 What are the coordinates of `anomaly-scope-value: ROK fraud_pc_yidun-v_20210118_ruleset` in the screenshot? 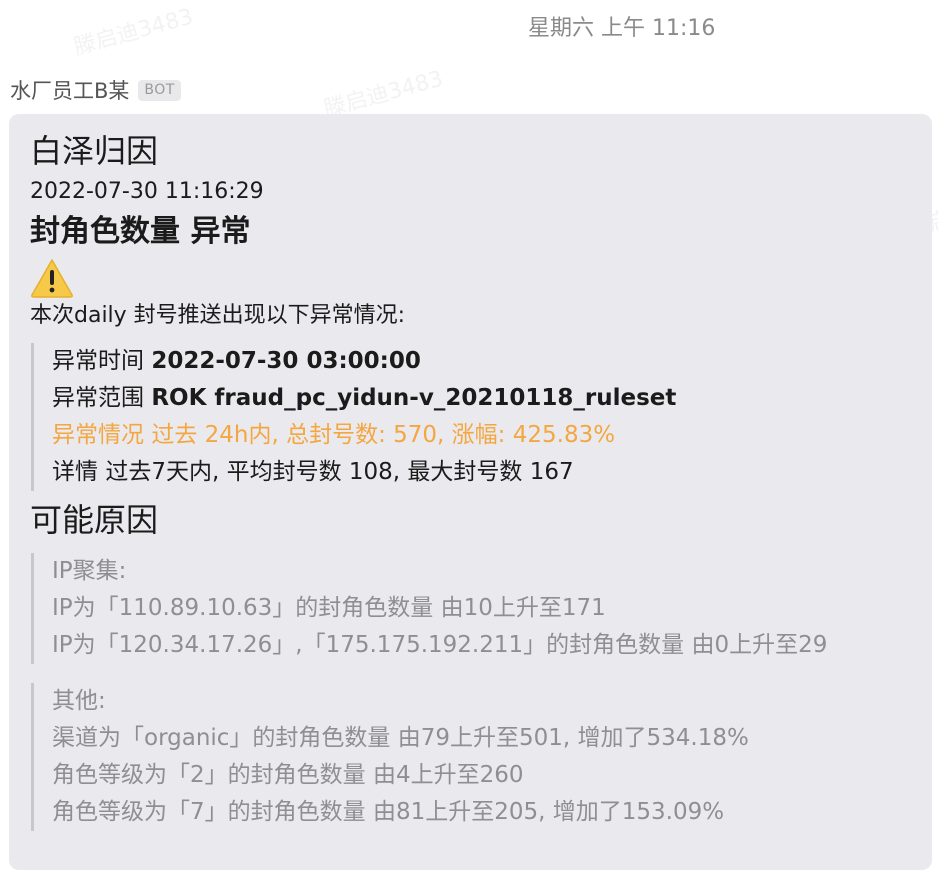 It's located at (414, 398).